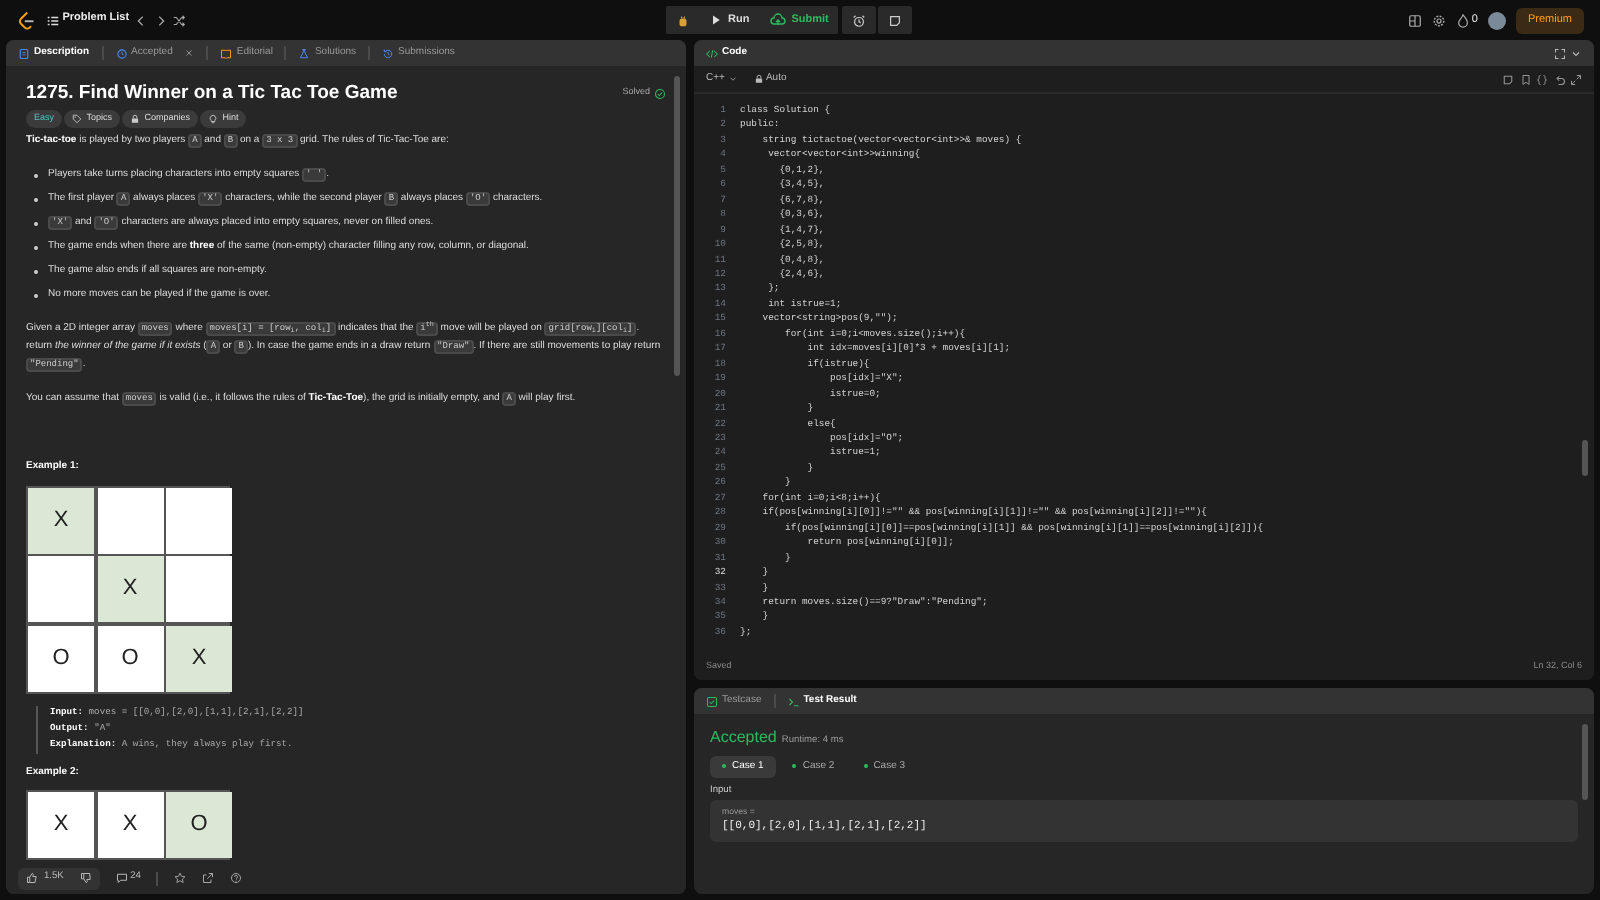 The image size is (1600, 900). What do you see at coordinates (53, 20) in the screenshot?
I see `list-icon` at bounding box center [53, 20].